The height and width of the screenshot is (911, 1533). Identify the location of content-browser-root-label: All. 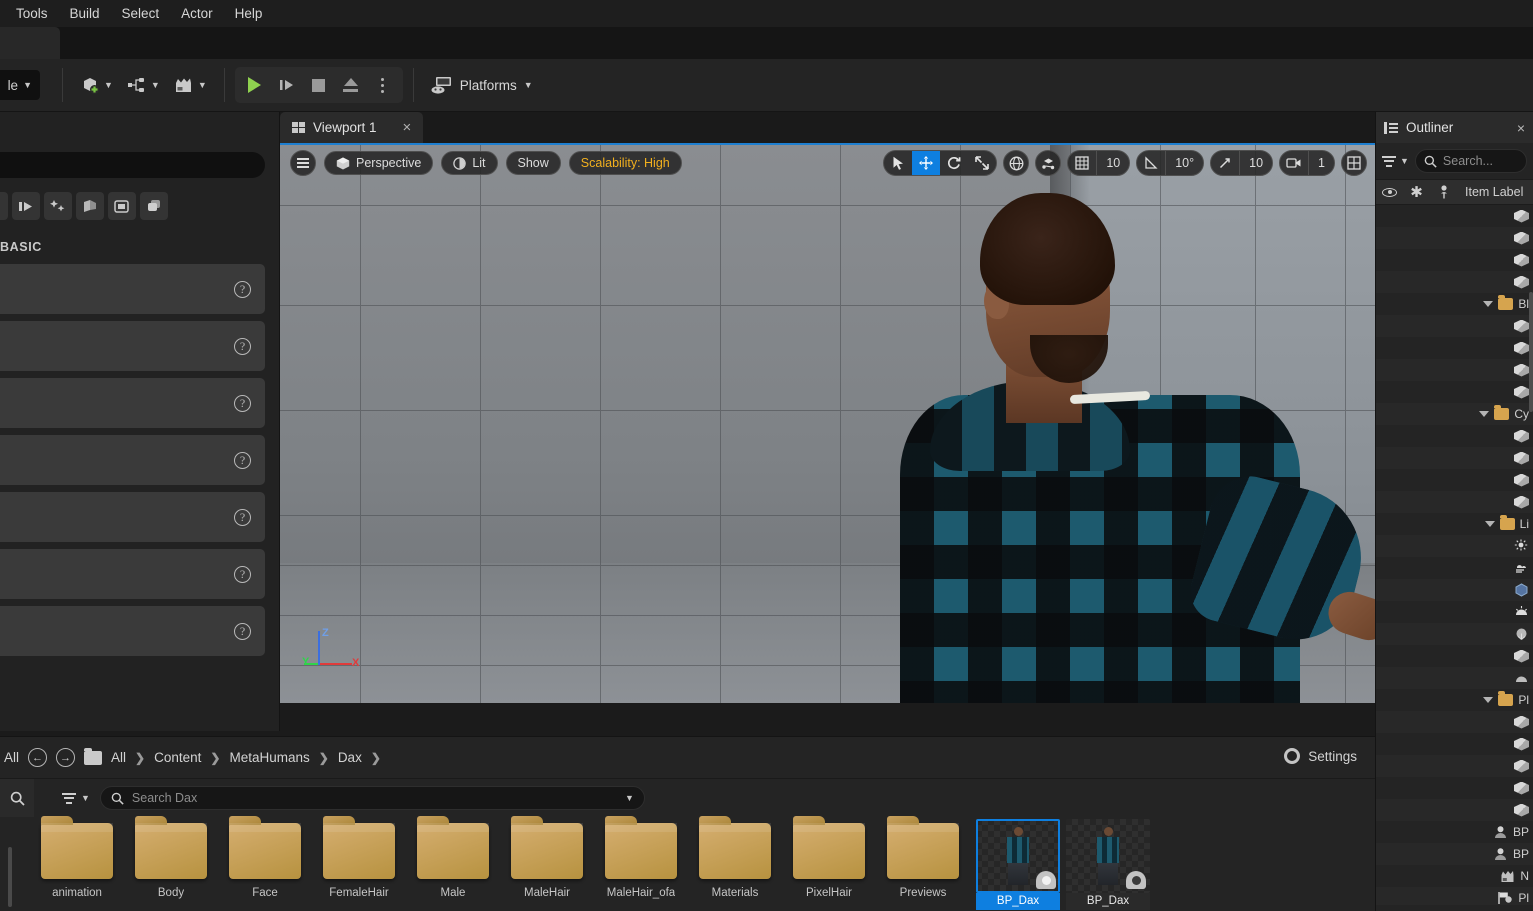
(11, 757).